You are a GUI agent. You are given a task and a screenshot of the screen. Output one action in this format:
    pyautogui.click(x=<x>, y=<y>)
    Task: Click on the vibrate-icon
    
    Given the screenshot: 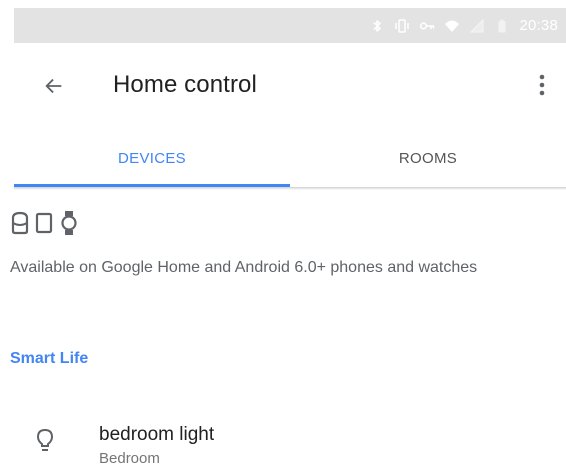 What is the action you would take?
    pyautogui.click(x=402, y=26)
    